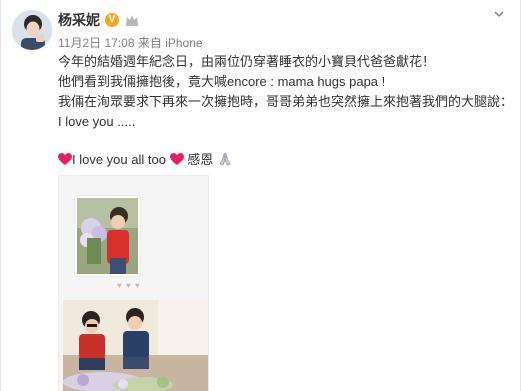 The image size is (521, 391). I want to click on post-line-3: 我倆在洵眾要求下再來一次擁抱時，哥哥弟弟也突然擁上來抱著我們的大腿說：, so click(286, 101).